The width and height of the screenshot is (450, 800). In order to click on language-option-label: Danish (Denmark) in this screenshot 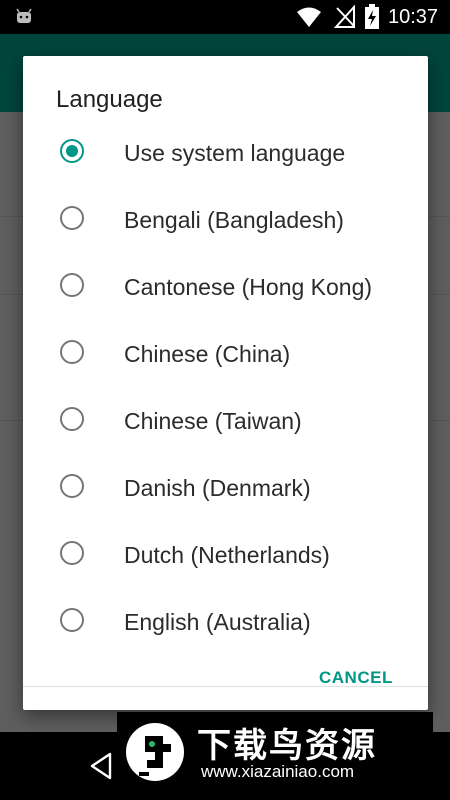, I will do `click(217, 488)`.